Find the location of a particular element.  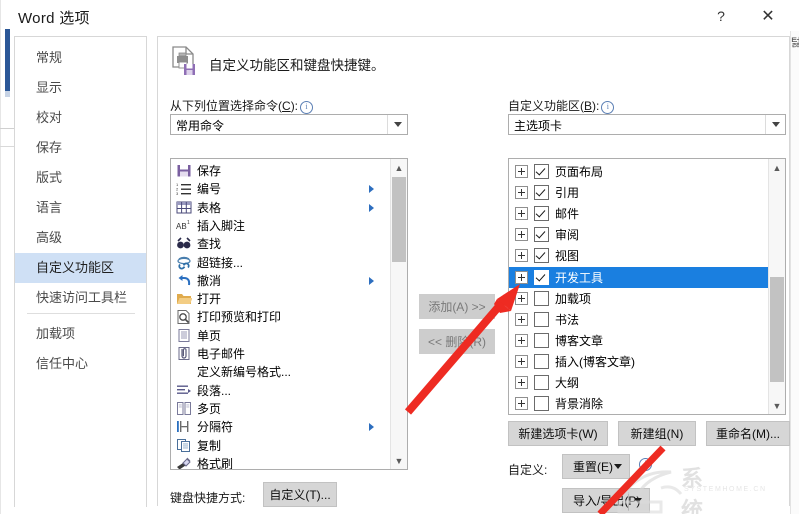

sidebar-item-5: 语言 is located at coordinates (80, 208).